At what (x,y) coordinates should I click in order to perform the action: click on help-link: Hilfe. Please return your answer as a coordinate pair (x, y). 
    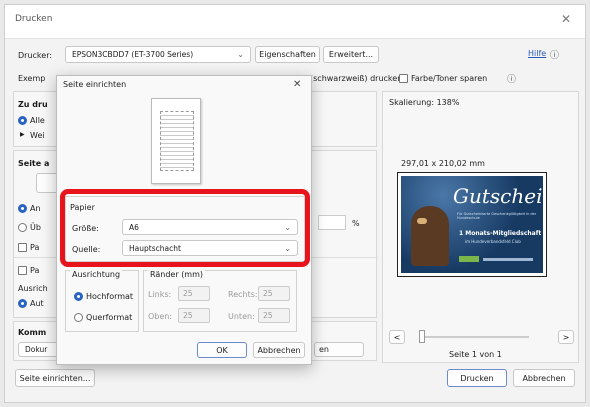
    Looking at the image, I should click on (537, 53).